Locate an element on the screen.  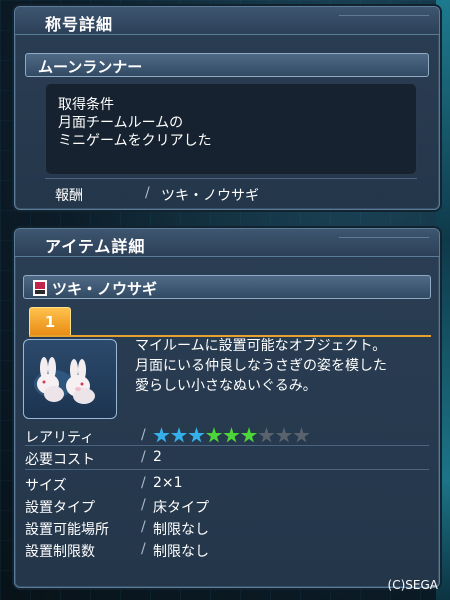
size-value: 2×1 is located at coordinates (168, 483).